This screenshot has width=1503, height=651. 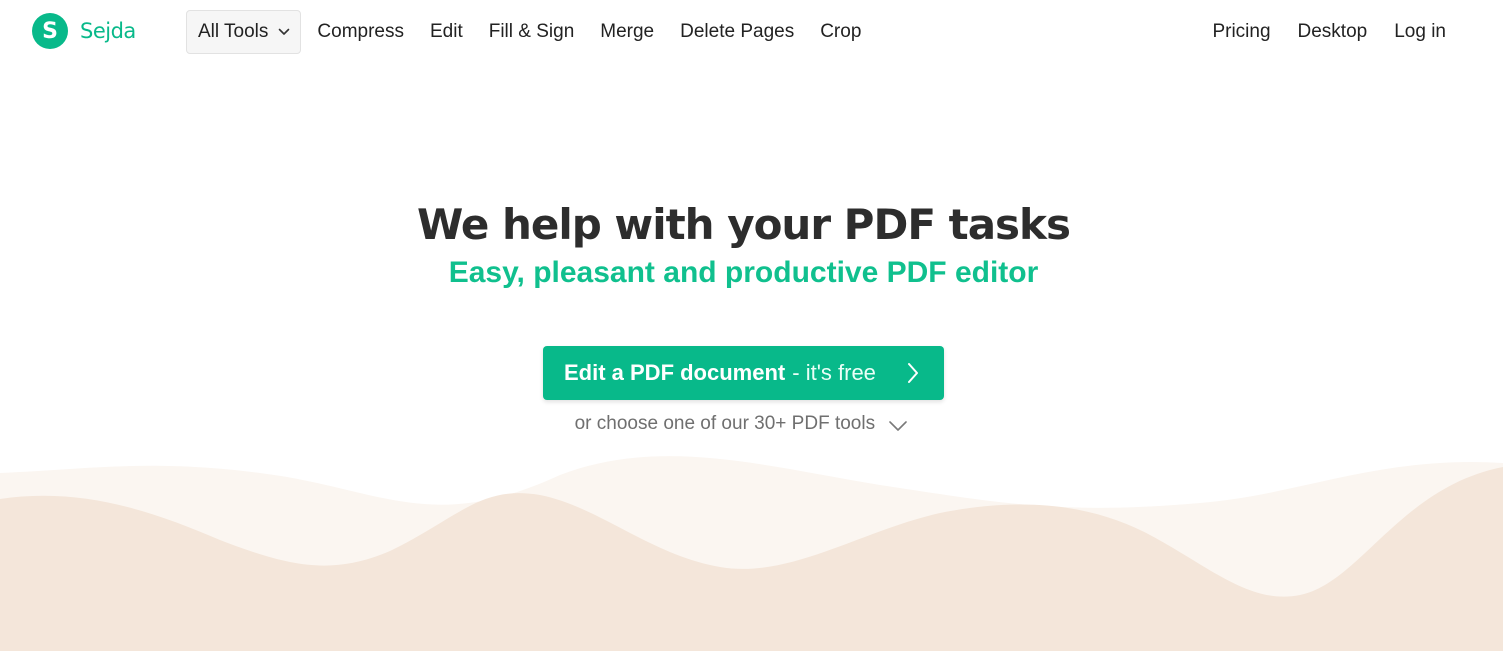 What do you see at coordinates (737, 32) in the screenshot?
I see `nav-link-delete-pages: Delete Pages` at bounding box center [737, 32].